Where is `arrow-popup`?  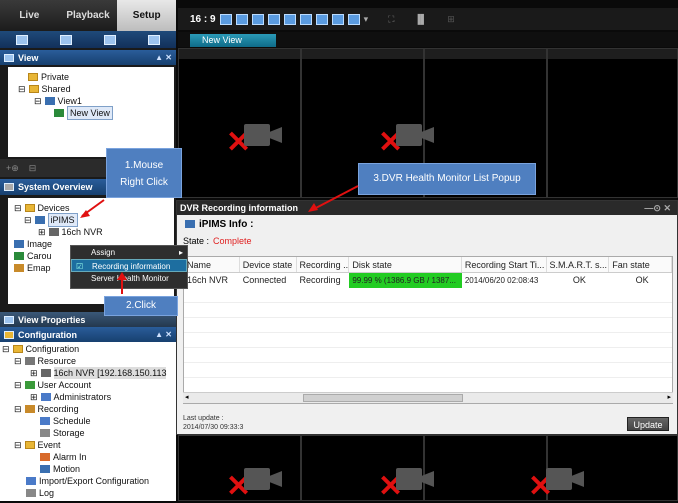
arrow-popup is located at coordinates (335, 198).